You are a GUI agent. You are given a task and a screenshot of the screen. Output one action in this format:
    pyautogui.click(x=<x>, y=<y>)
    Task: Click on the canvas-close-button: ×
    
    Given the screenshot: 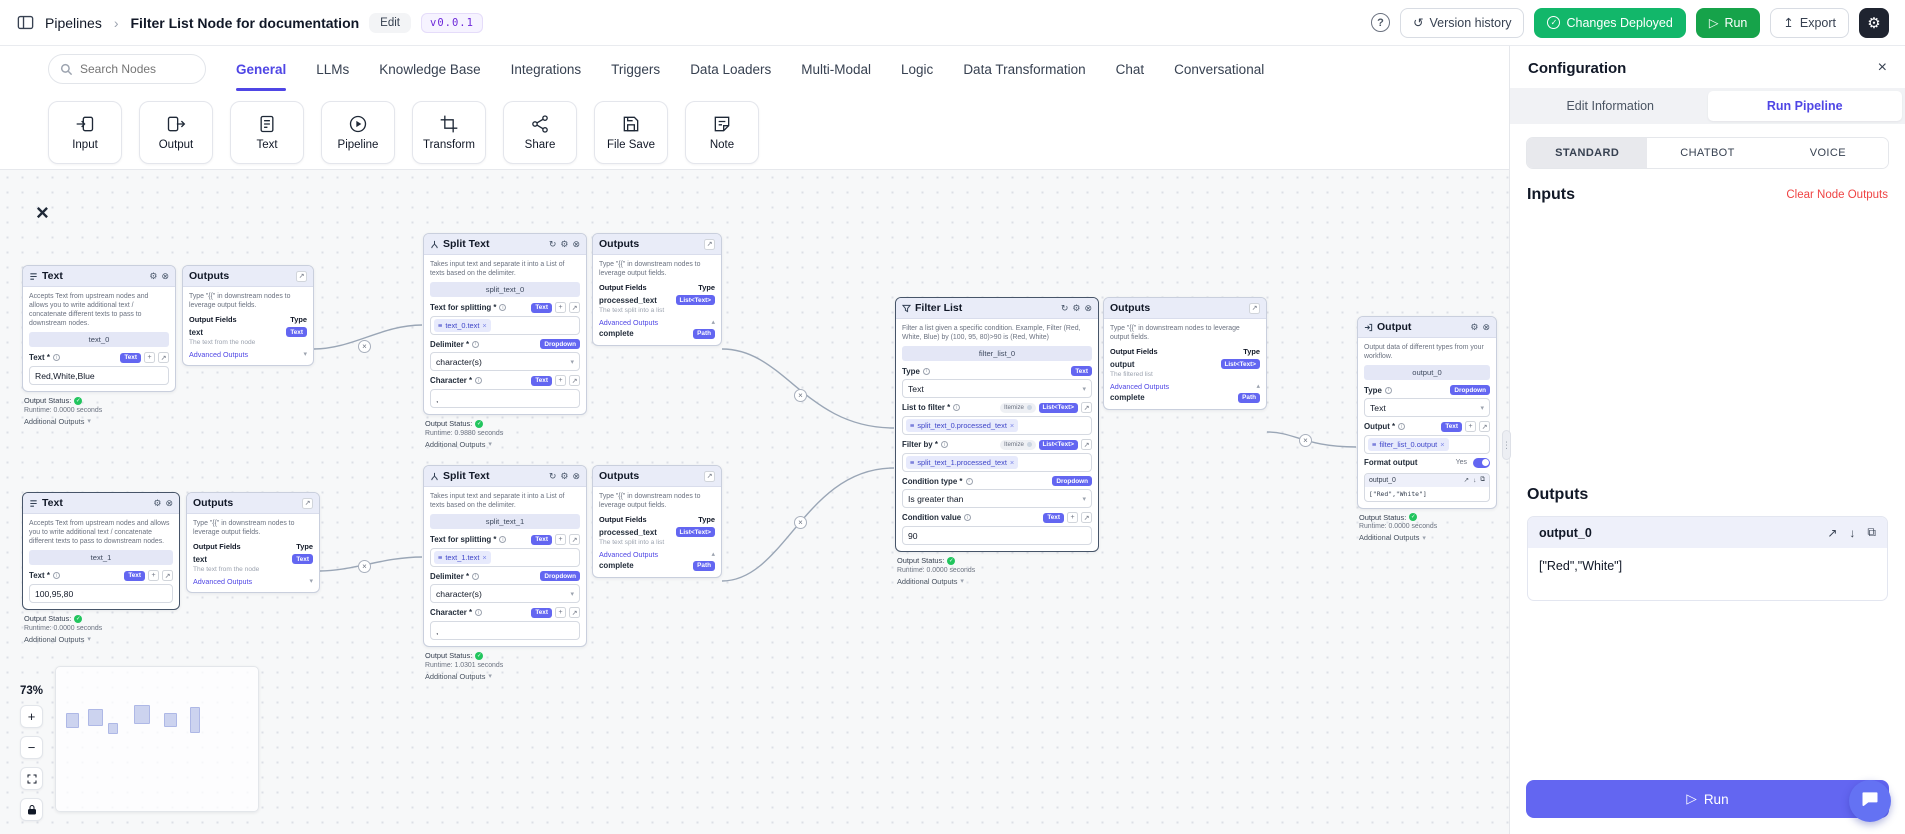 What is the action you would take?
    pyautogui.click(x=42, y=213)
    